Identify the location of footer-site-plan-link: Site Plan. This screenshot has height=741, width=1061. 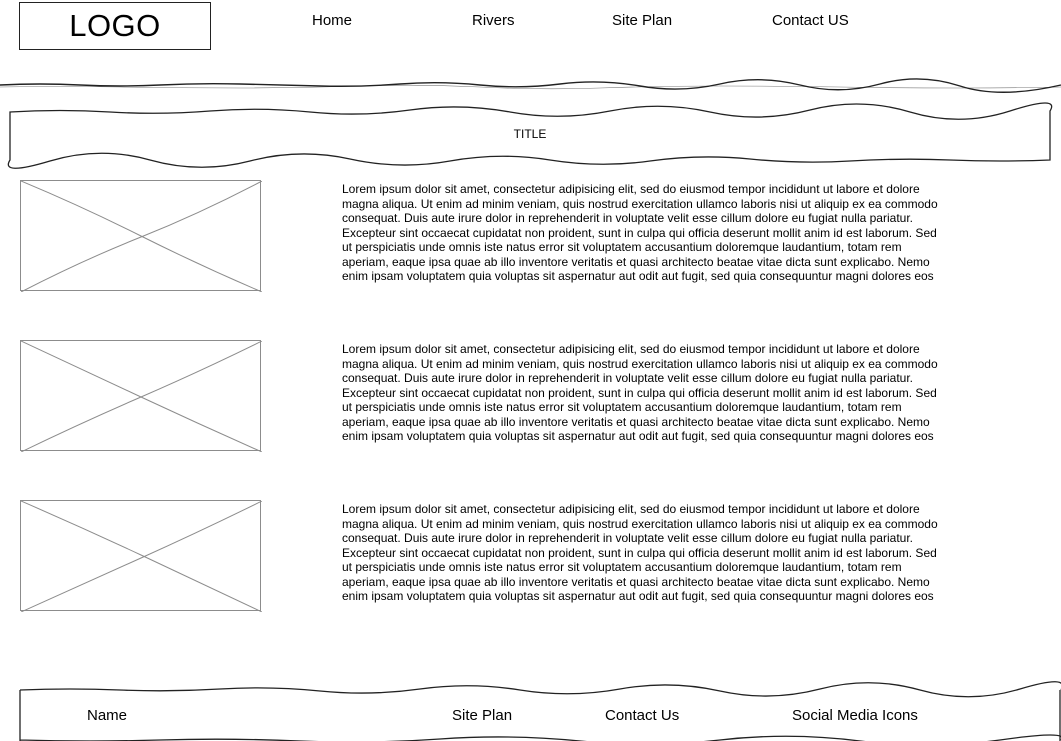
(482, 716).